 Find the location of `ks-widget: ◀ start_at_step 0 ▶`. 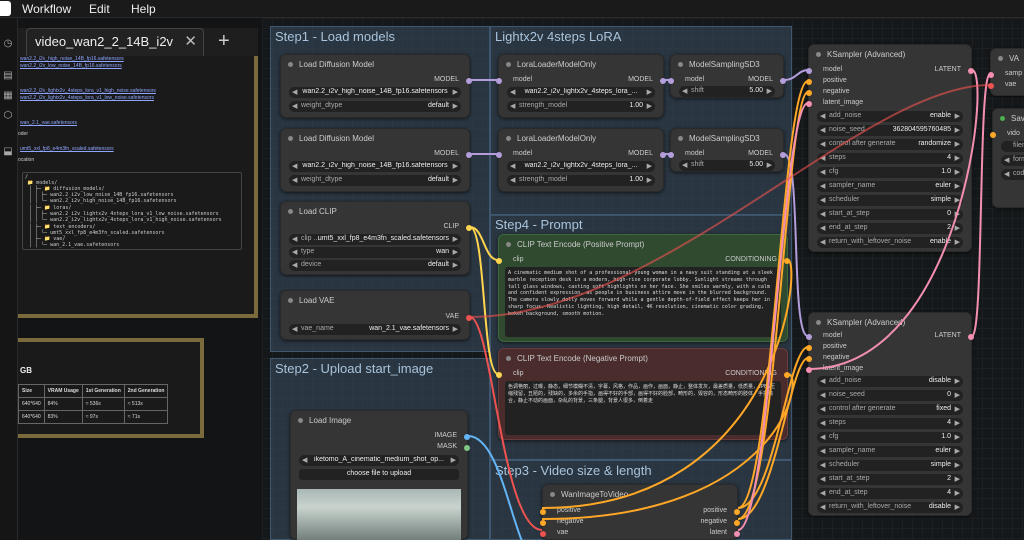

ks-widget: ◀ start_at_step 0 ▶ is located at coordinates (890, 214).